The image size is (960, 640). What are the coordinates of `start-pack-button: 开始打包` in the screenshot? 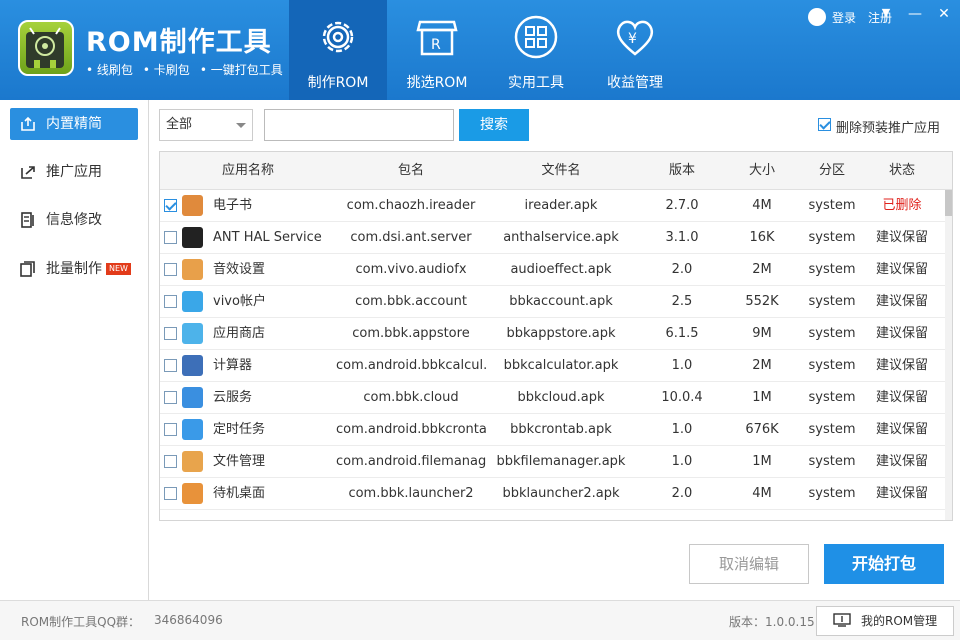 It's located at (884, 564).